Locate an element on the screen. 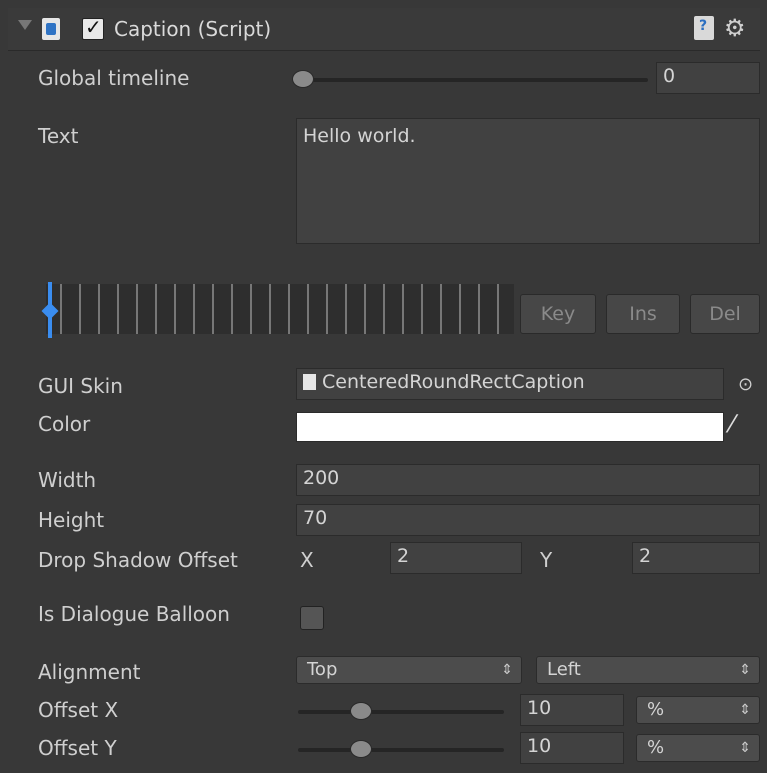 Image resolution: width=767 pixels, height=773 pixels. help-book-icon is located at coordinates (704, 28).